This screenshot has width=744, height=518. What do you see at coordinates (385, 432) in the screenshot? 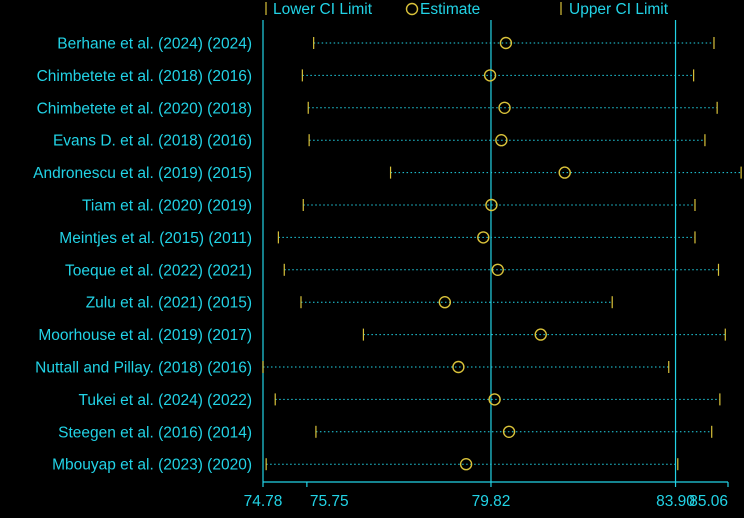
I see `study-row: Steegen et al. (2016) (2014)` at bounding box center [385, 432].